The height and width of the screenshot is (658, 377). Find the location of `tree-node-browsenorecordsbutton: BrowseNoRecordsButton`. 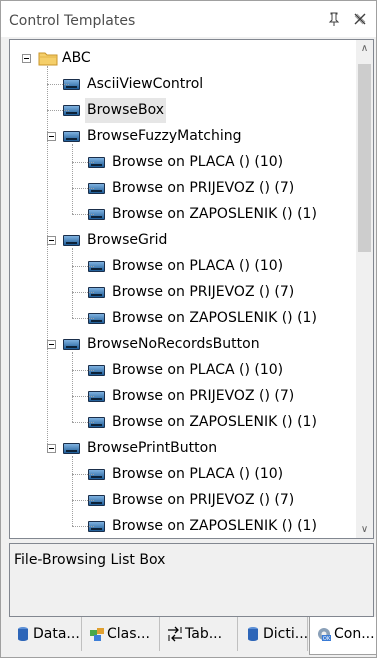

tree-node-browsenorecordsbutton: BrowseNoRecordsButton is located at coordinates (183, 344).